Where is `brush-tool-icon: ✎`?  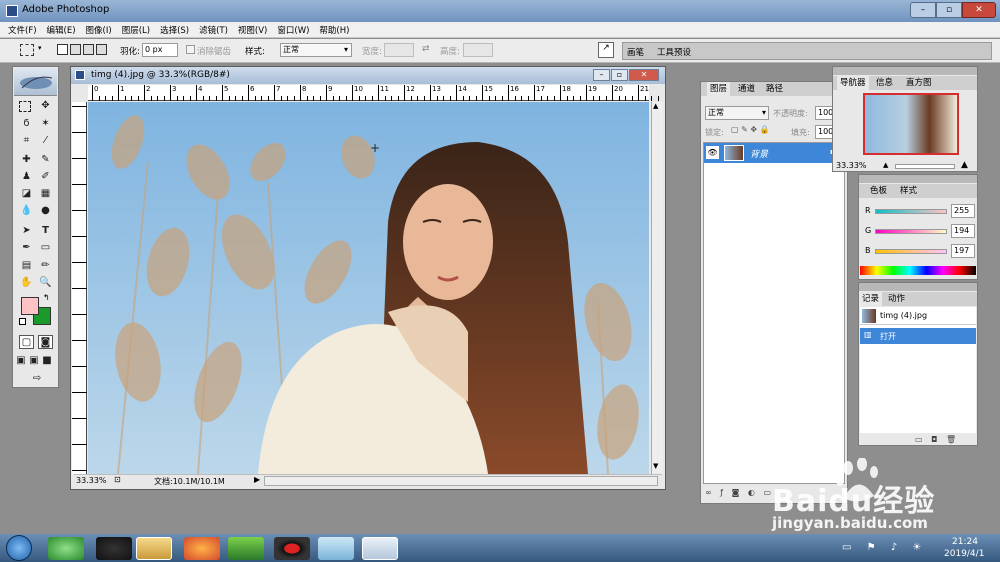 brush-tool-icon: ✎ is located at coordinates (45, 160).